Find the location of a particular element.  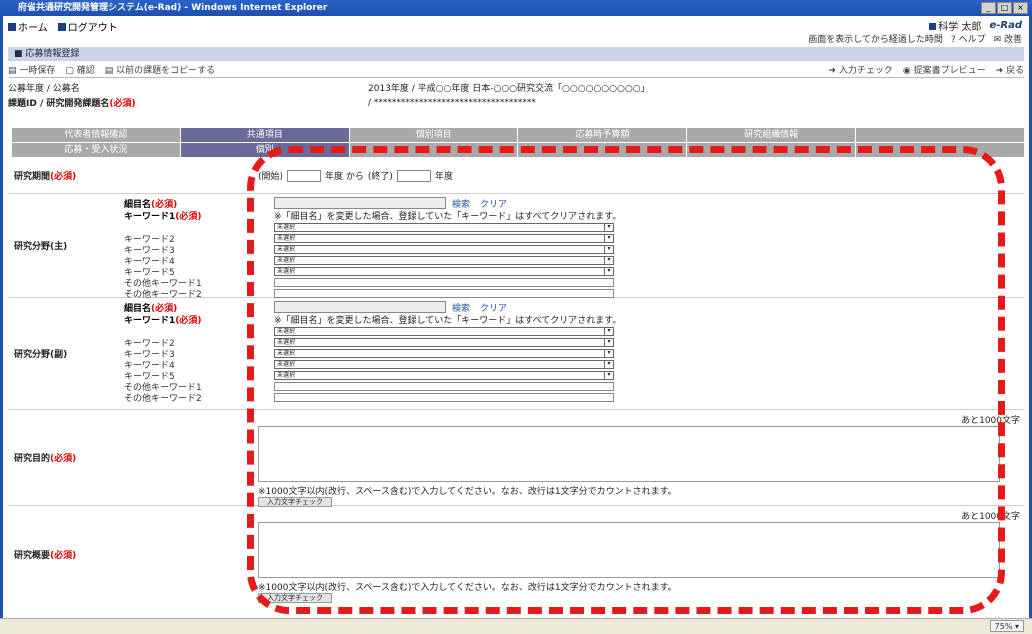

summary-check-button: 入力文字チェック is located at coordinates (295, 598).